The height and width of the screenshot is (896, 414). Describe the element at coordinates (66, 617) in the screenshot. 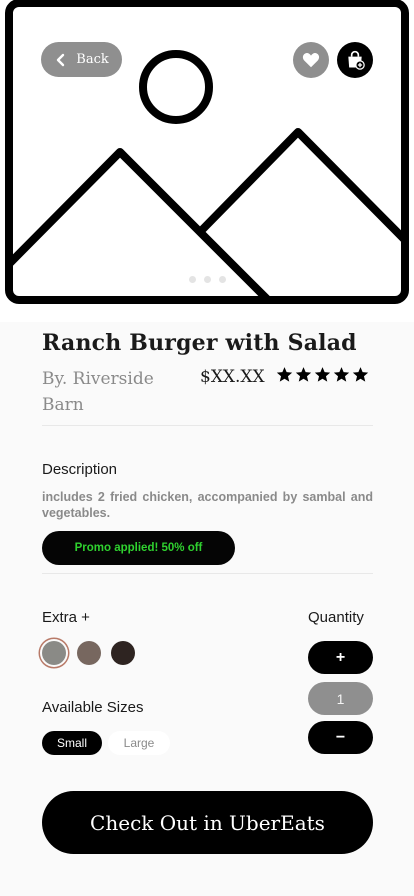

I see `extras-heading: Extra +` at that location.